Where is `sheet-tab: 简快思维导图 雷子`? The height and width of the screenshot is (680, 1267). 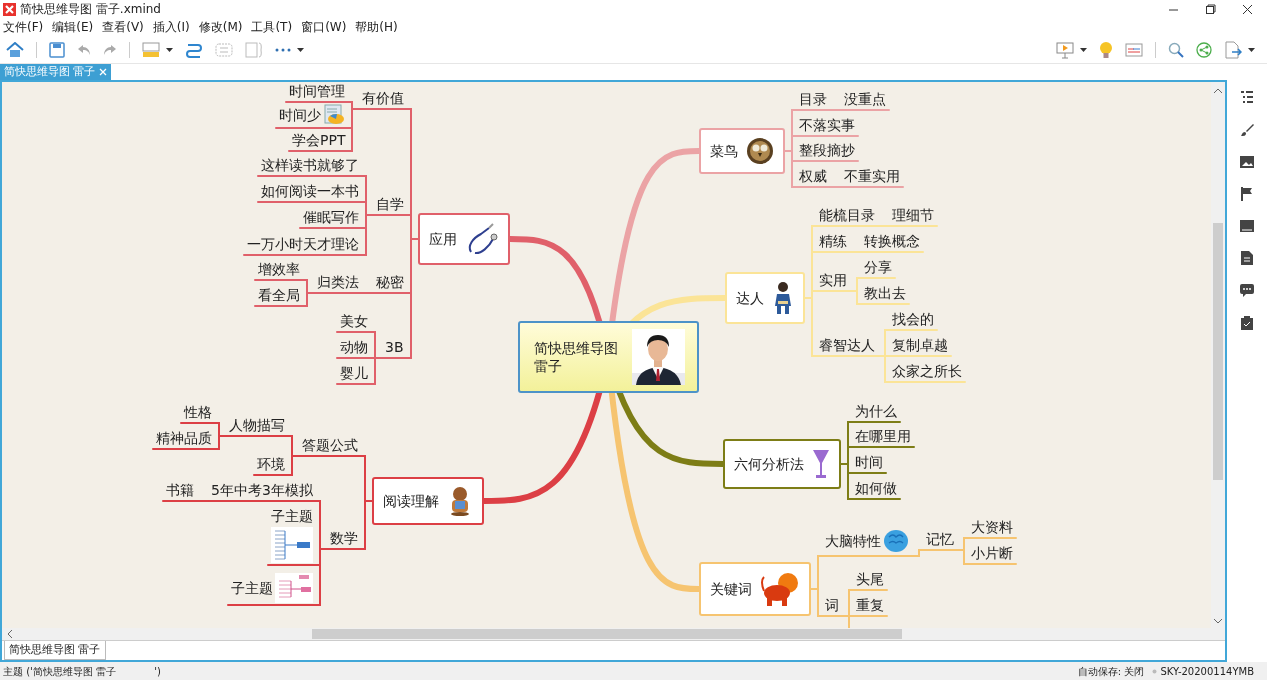
sheet-tab: 简快思维导图 雷子 is located at coordinates (55, 650).